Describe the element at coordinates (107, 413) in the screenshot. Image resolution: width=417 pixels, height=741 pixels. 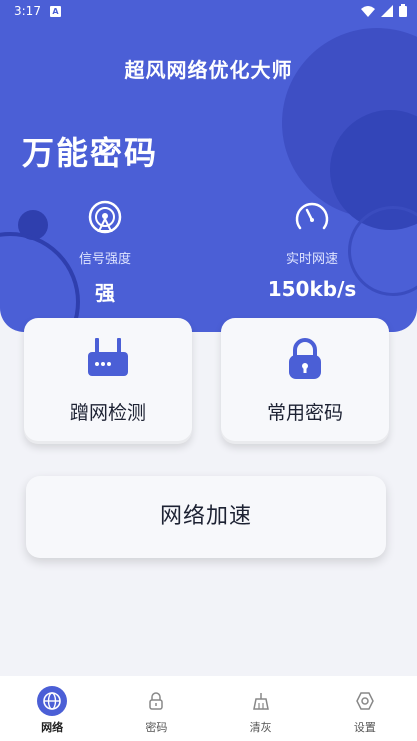
I see `card-label: 蹭网检测` at that location.